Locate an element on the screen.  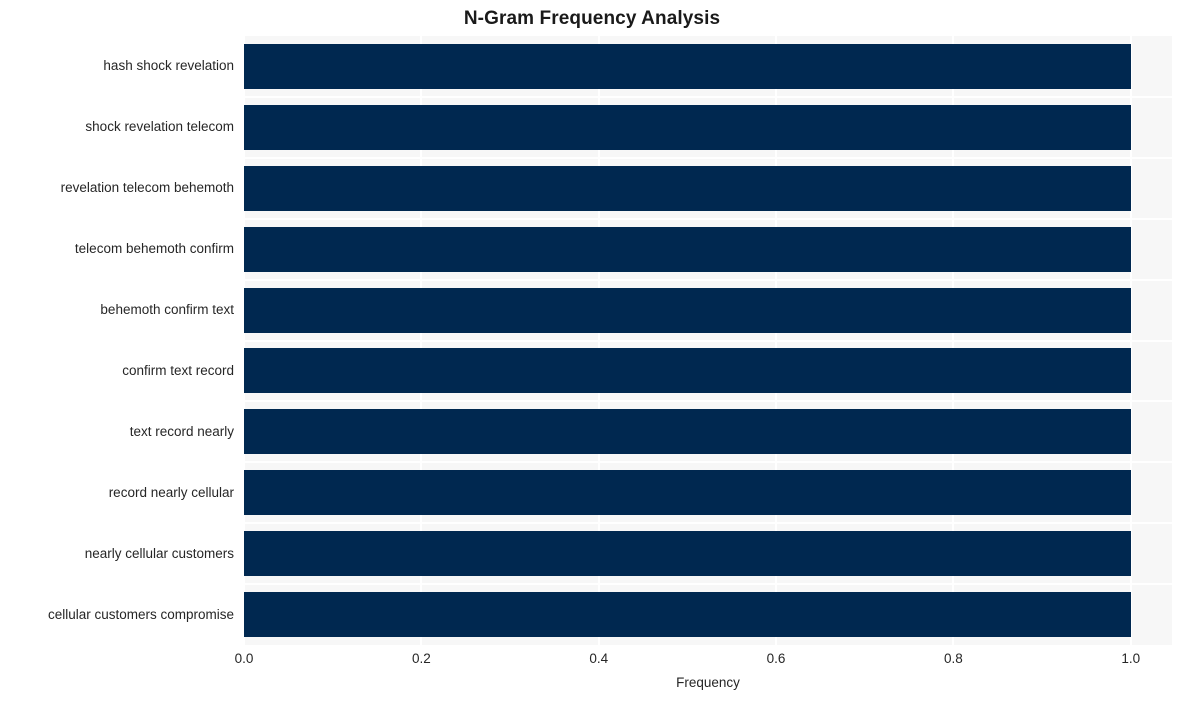
x-axis-tick-label: 0.0 is located at coordinates (244, 658).